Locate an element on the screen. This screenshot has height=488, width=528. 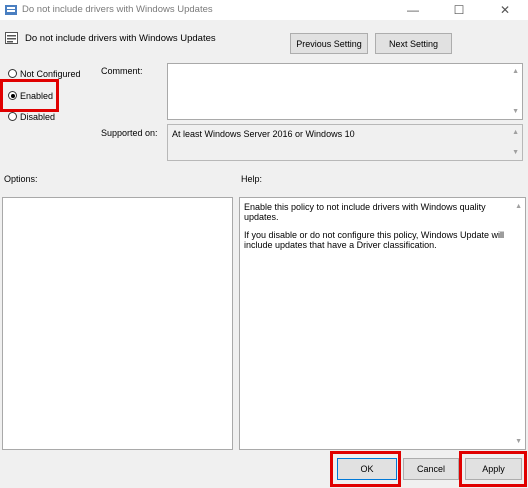
next-setting-button: Next Setting is located at coordinates (413, 43).